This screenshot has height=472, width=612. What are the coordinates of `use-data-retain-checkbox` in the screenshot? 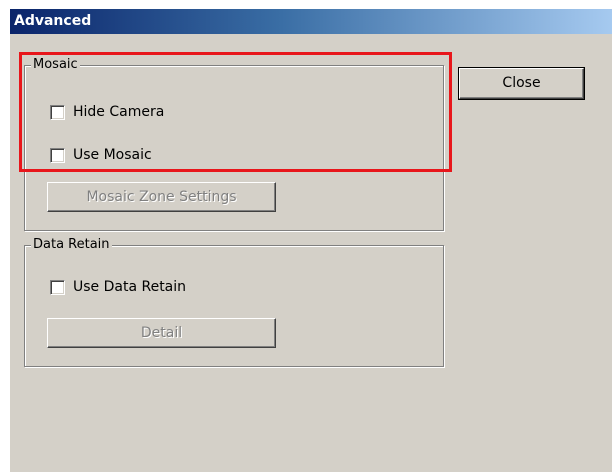 It's located at (57, 287).